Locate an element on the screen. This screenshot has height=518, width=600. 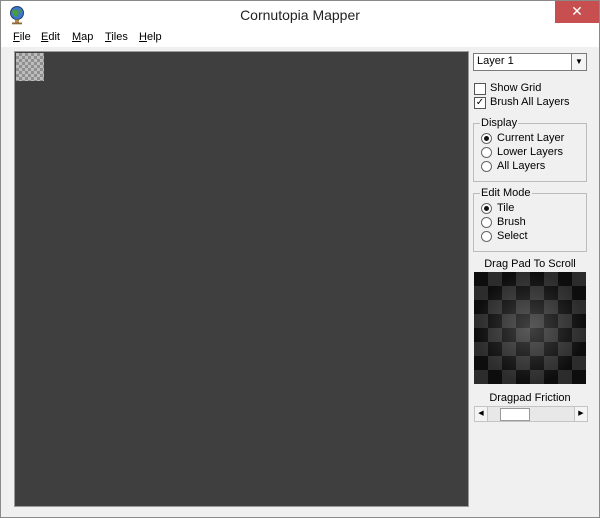
drag-pad is located at coordinates (530, 328).